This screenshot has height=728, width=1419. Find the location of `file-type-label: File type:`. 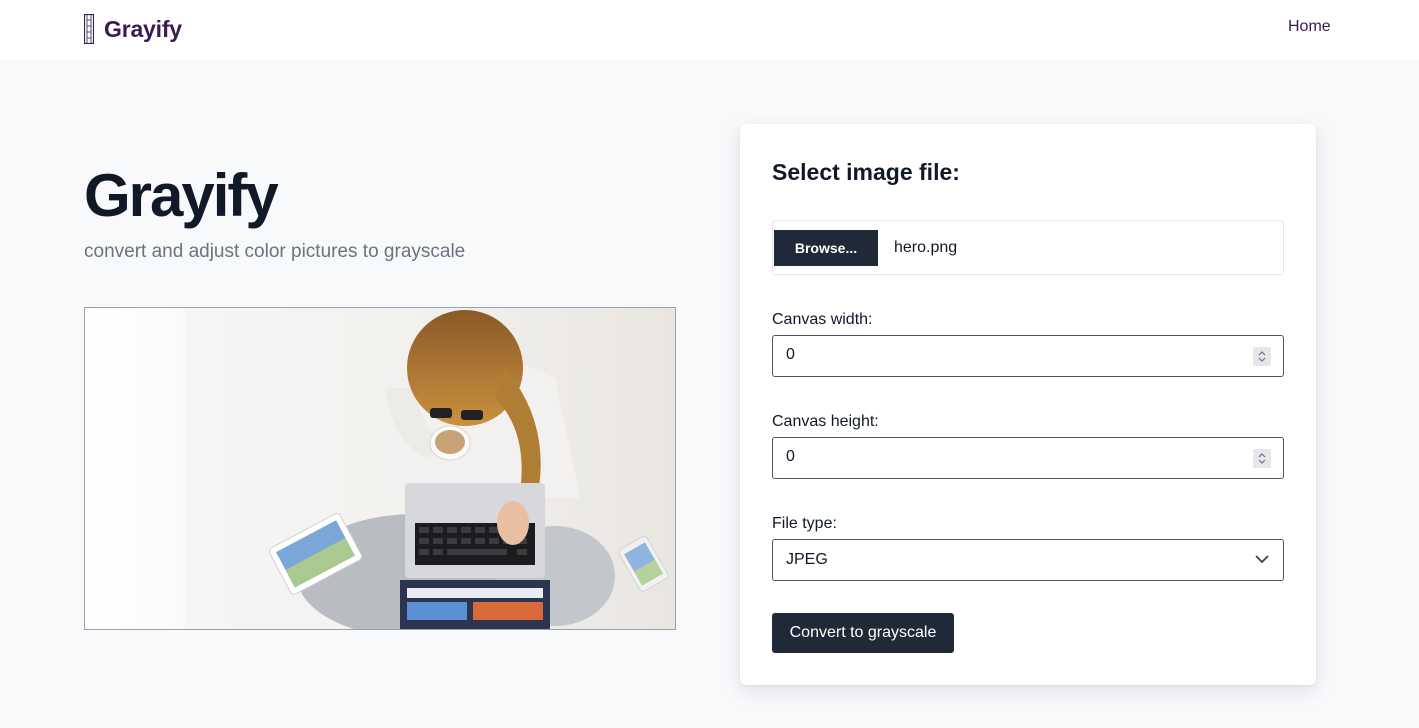

file-type-label: File type: is located at coordinates (804, 523).